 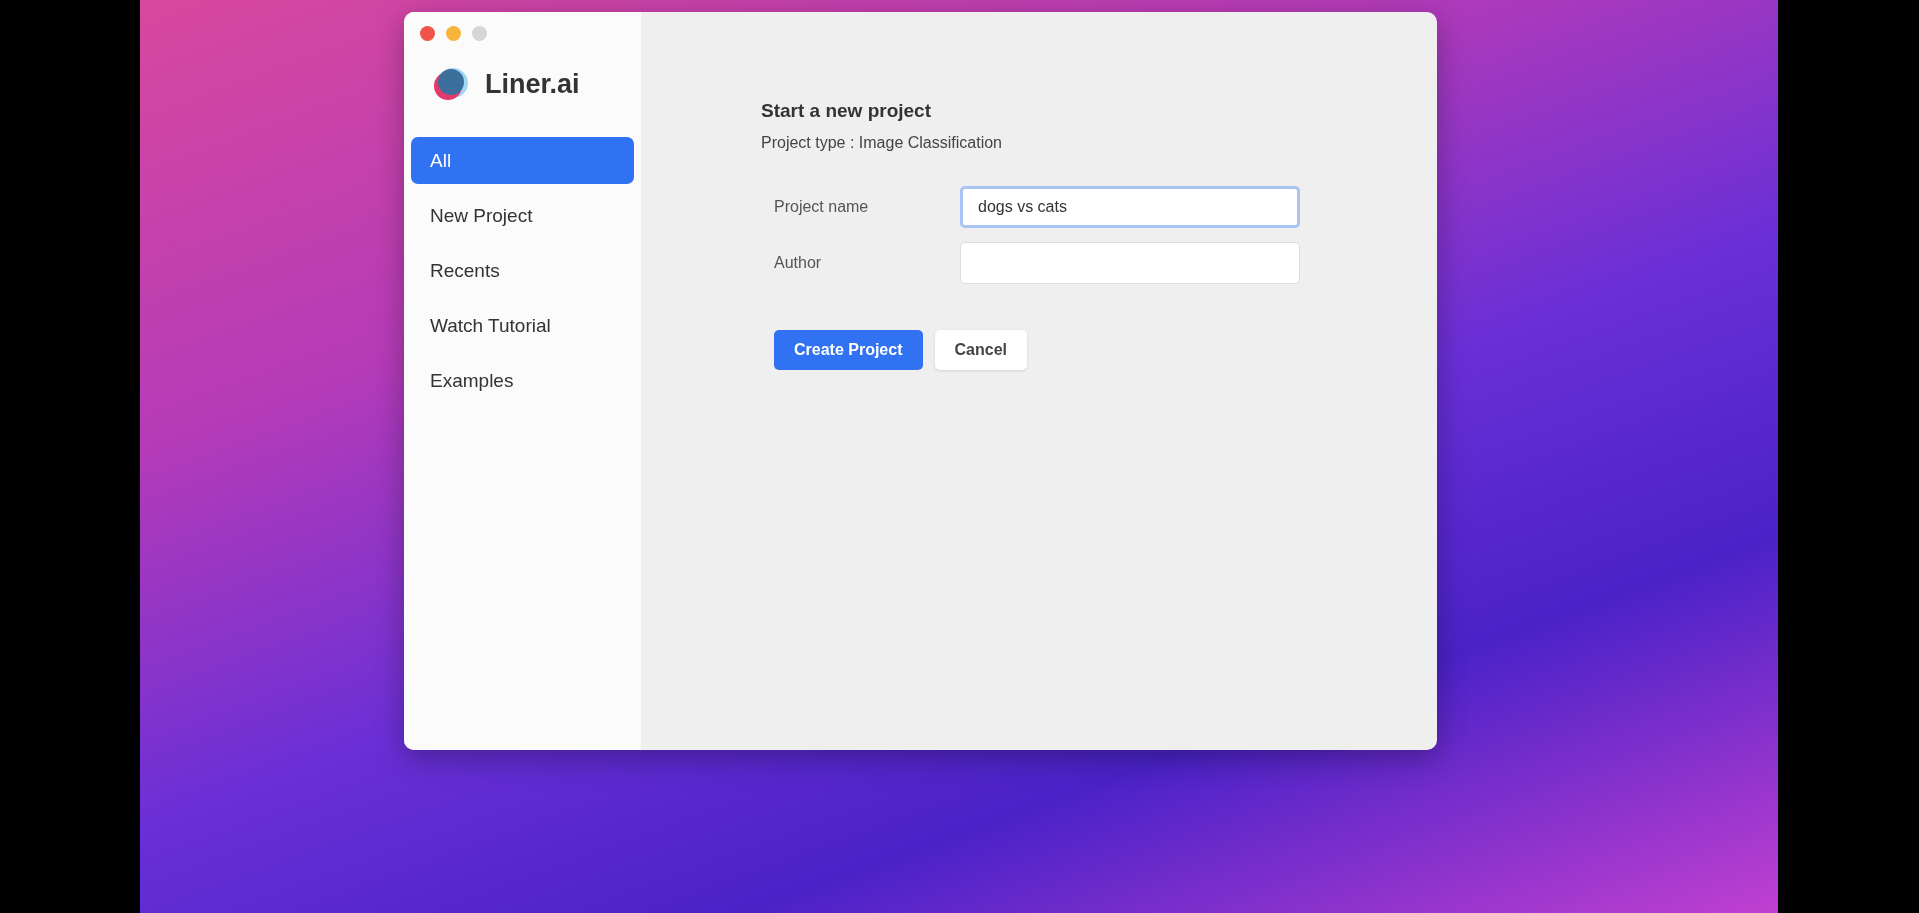 What do you see at coordinates (822, 207) in the screenshot?
I see `field-label: Project name` at bounding box center [822, 207].